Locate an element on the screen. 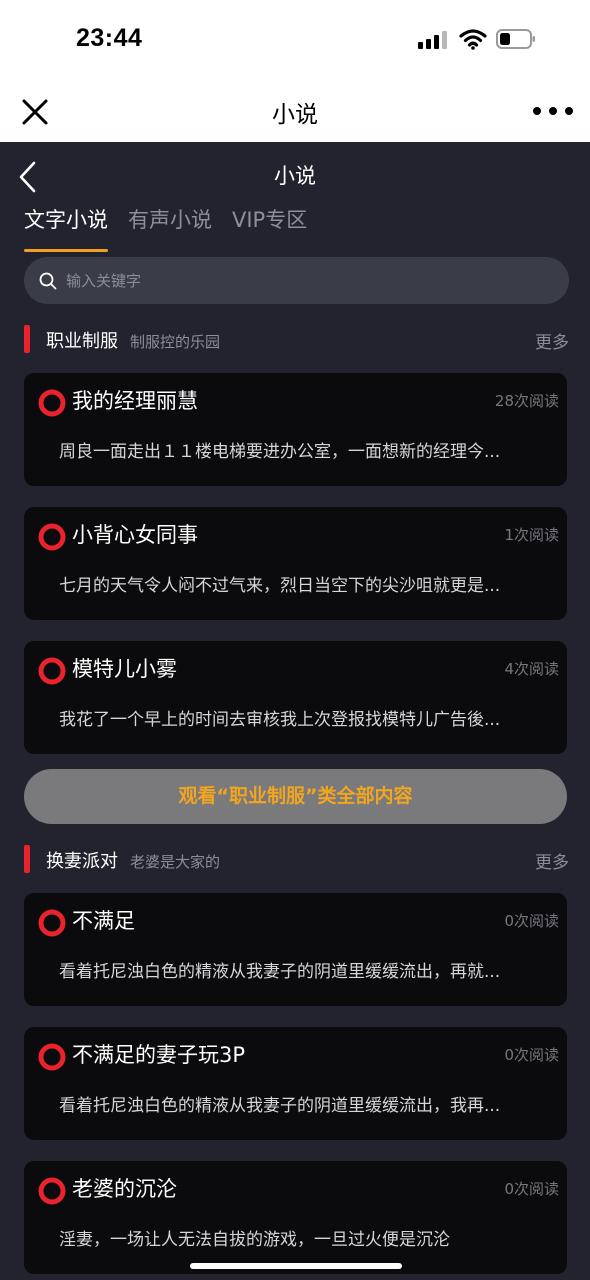 Image resolution: width=590 pixels, height=1280 pixels. tab-audio-novels: 有声小说 is located at coordinates (170, 224).